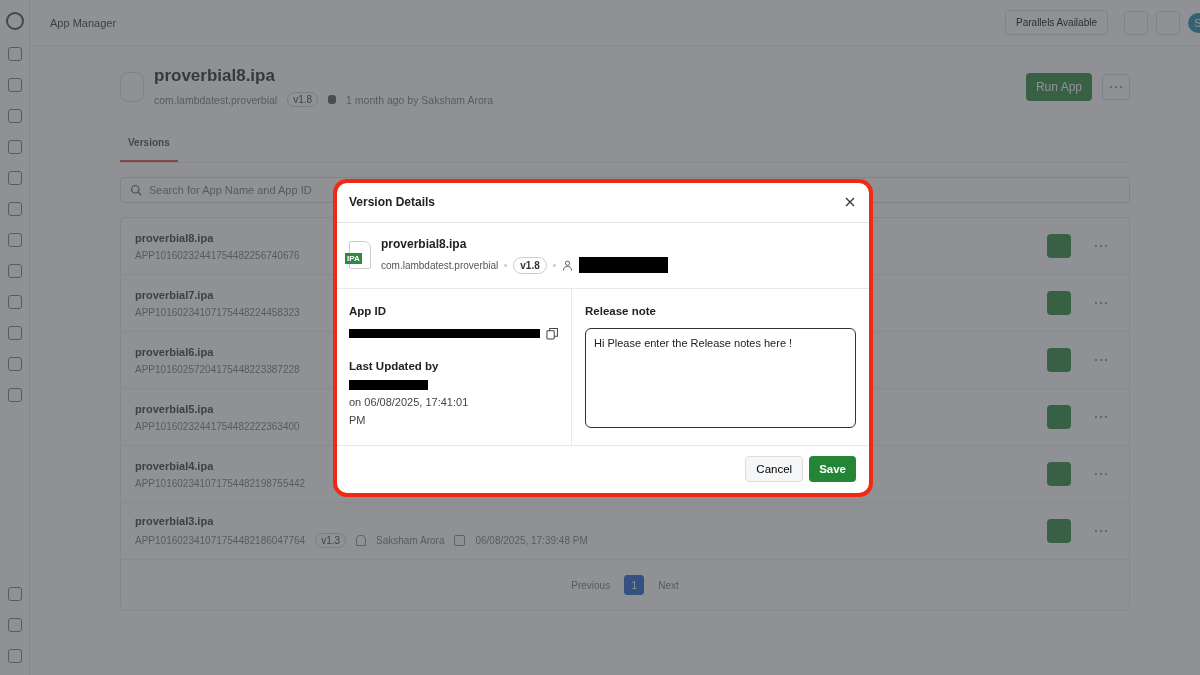  Describe the element at coordinates (174, 237) in the screenshot. I see `version-name: proverbial8.ipa` at that location.